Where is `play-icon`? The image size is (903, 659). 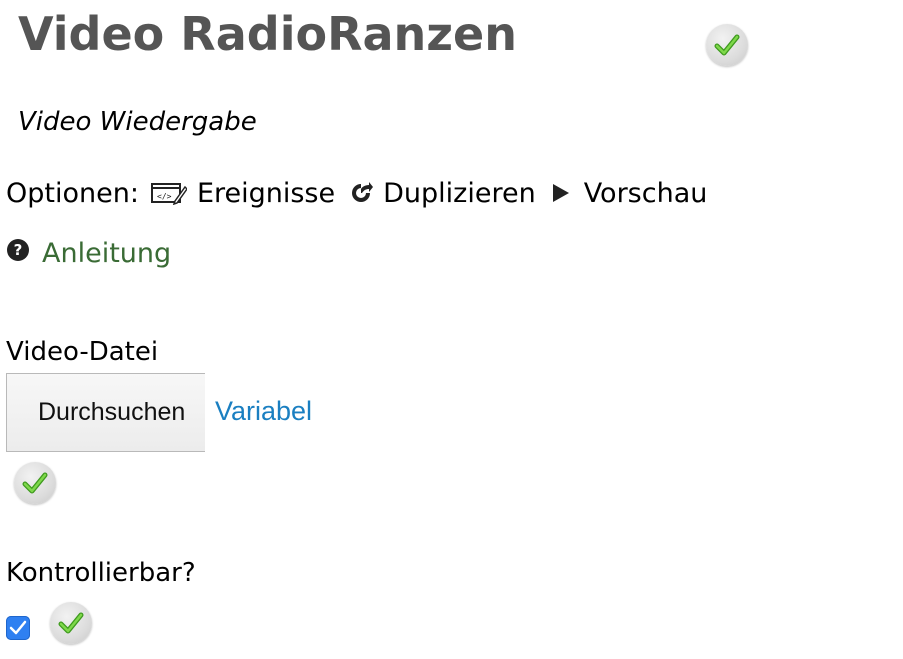
play-icon is located at coordinates (561, 193).